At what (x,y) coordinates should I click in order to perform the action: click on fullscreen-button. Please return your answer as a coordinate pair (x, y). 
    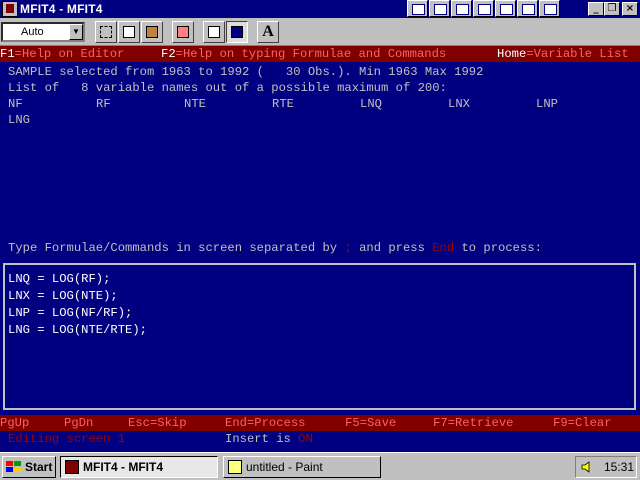
    Looking at the image, I should click on (183, 32).